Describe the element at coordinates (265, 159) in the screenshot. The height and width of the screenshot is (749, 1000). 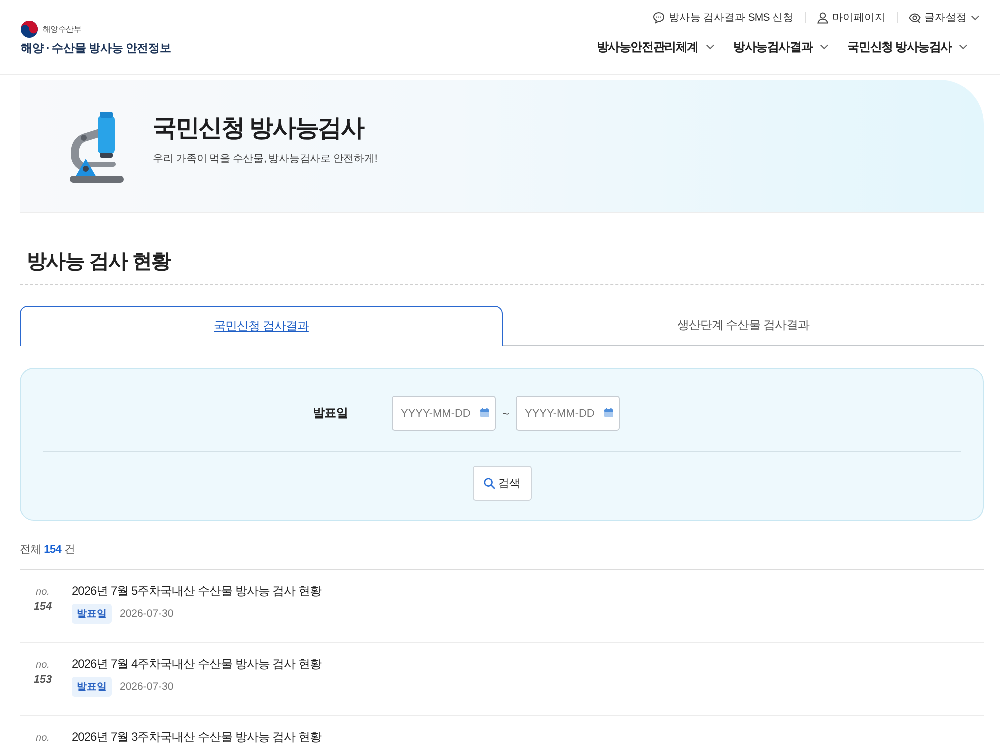
I see `hero-subtitle: 우리 가족이 먹을 수산물, 방사능검사로 안전하게!` at that location.